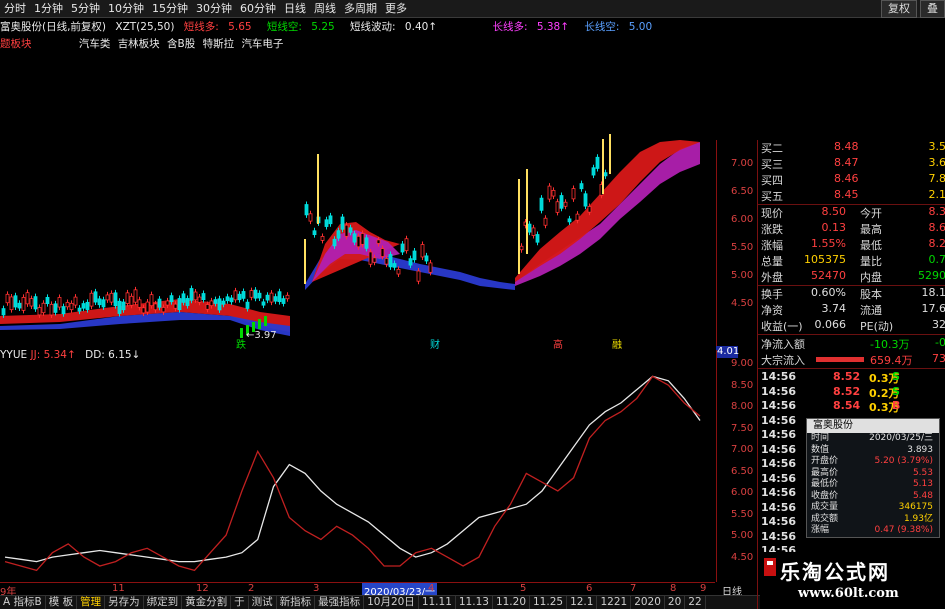  Describe the element at coordinates (437, 602) in the screenshot. I see `bottom-bar-item: 11.11` at that location.